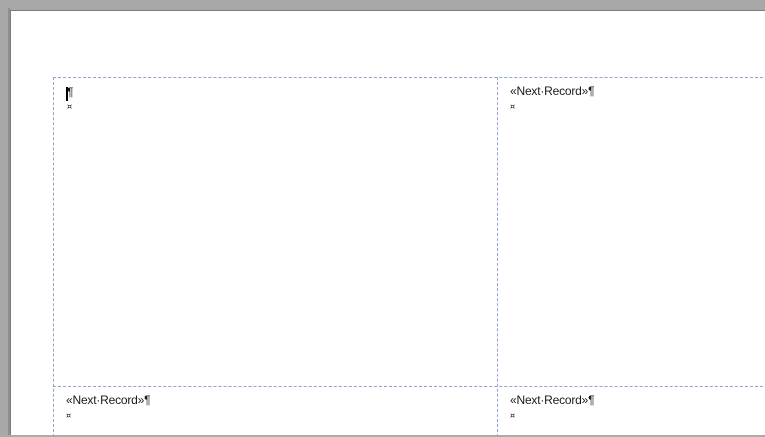  Describe the element at coordinates (70, 92) in the screenshot. I see `paragraph-mark: ¶` at that location.